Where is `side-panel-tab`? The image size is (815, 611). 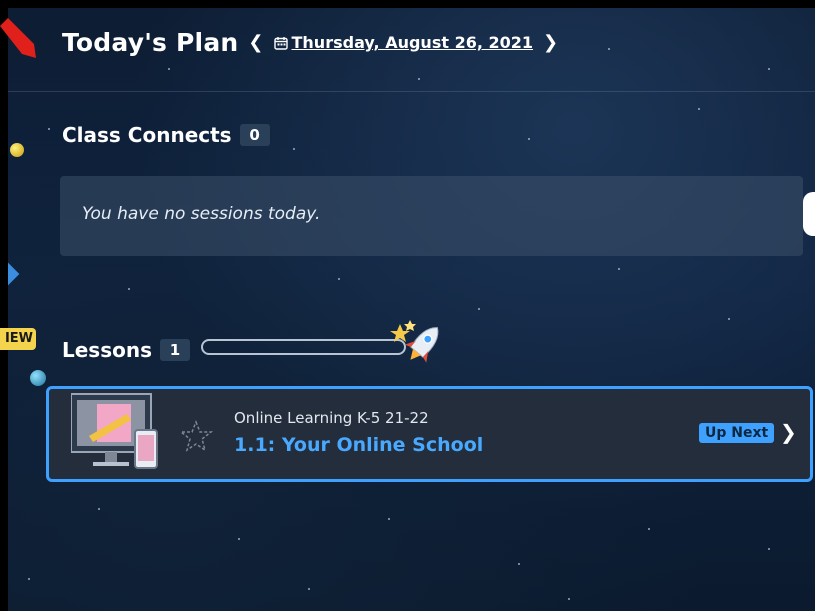
side-panel-tab is located at coordinates (809, 214).